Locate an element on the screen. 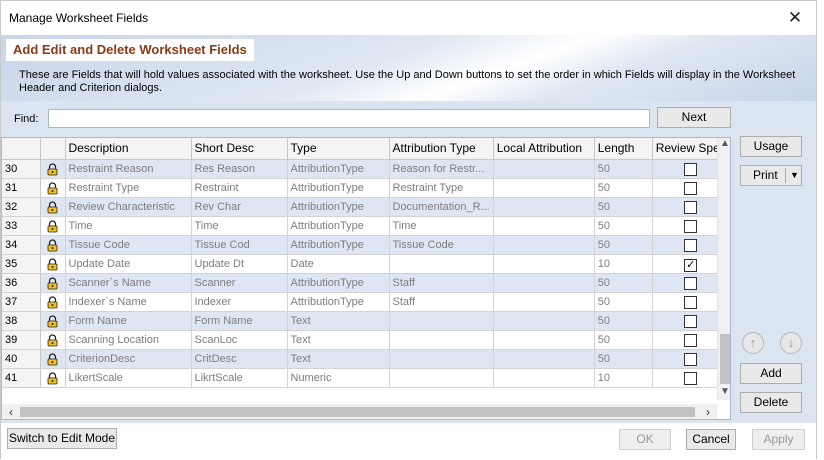  description-cell: Tissue Code is located at coordinates (128, 245).